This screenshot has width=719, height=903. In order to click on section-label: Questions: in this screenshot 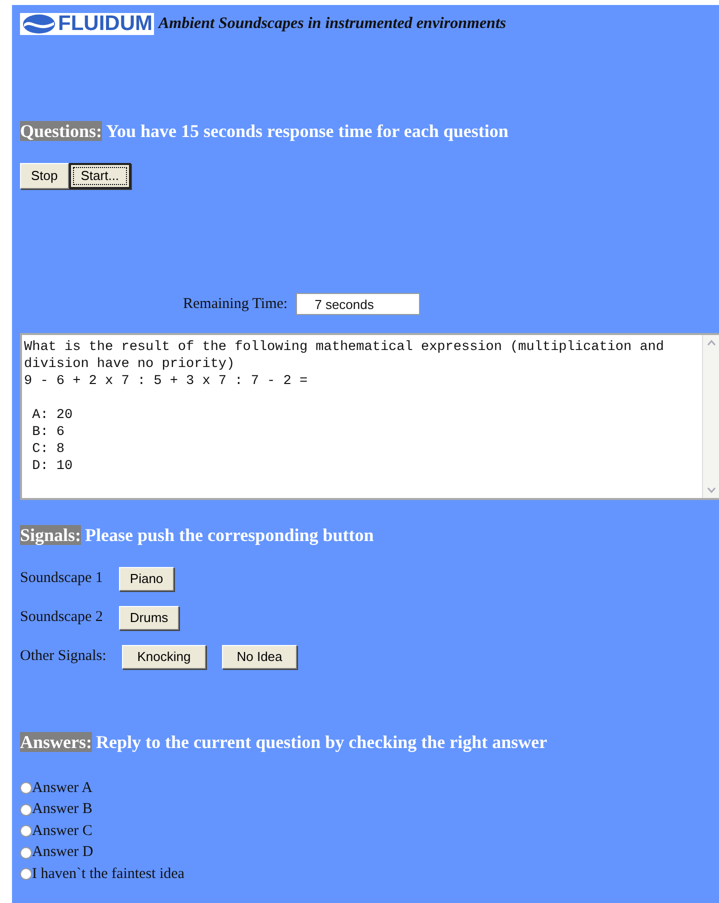, I will do `click(61, 131)`.